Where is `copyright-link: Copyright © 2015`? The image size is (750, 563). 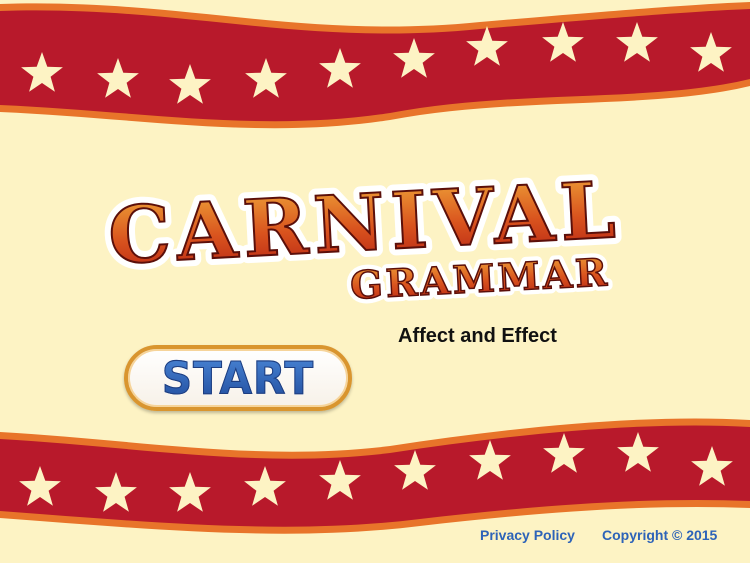
copyright-link: Copyright © 2015 is located at coordinates (659, 535).